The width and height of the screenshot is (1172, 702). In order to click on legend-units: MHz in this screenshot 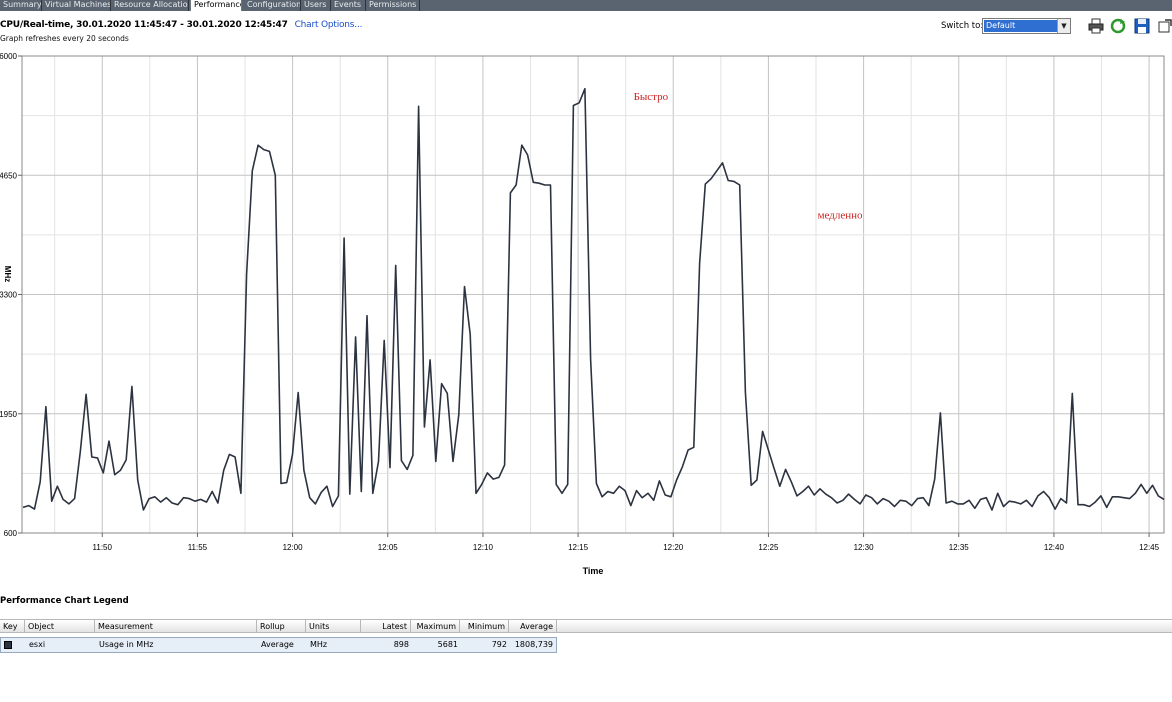, I will do `click(319, 644)`.